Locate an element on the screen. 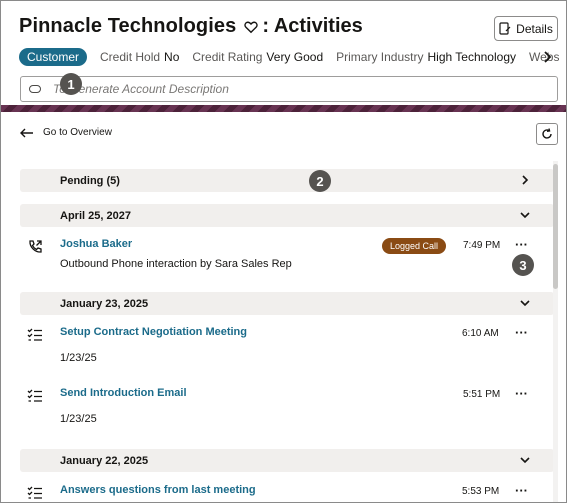 Image resolution: width=567 pixels, height=503 pixels. details-label: Details is located at coordinates (534, 28).